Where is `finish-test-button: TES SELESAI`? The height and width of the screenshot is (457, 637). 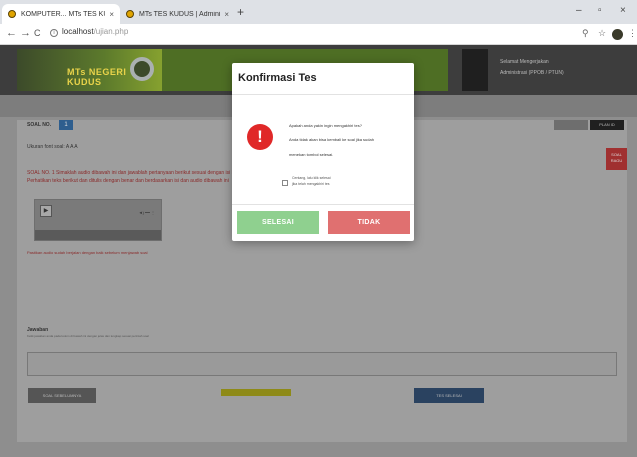
finish-test-button: TES SELESAI is located at coordinates (449, 395).